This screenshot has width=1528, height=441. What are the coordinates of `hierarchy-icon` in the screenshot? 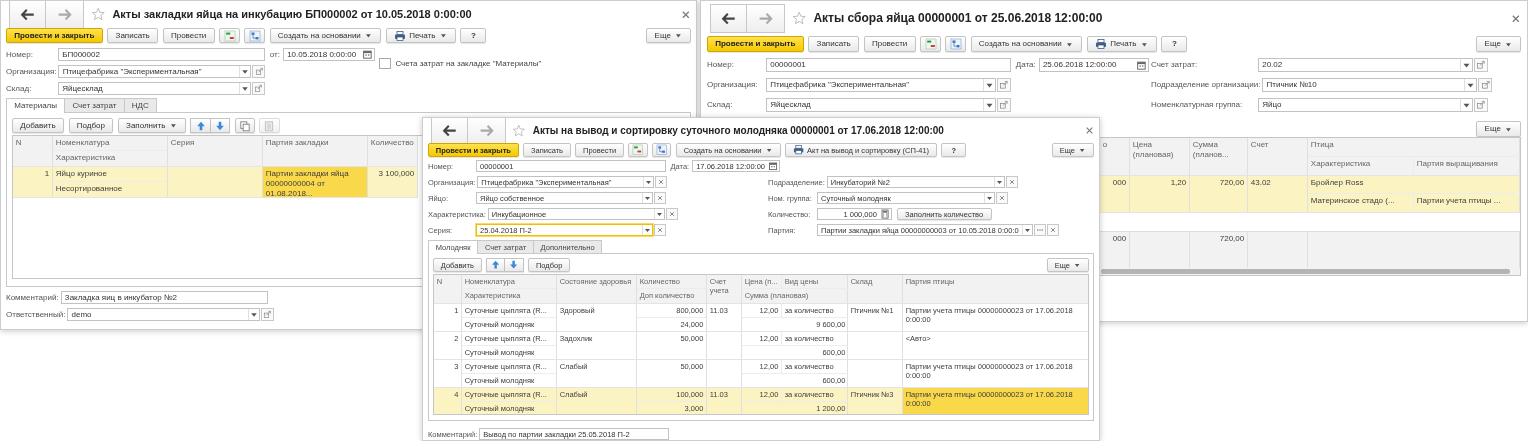 It's located at (955, 44).